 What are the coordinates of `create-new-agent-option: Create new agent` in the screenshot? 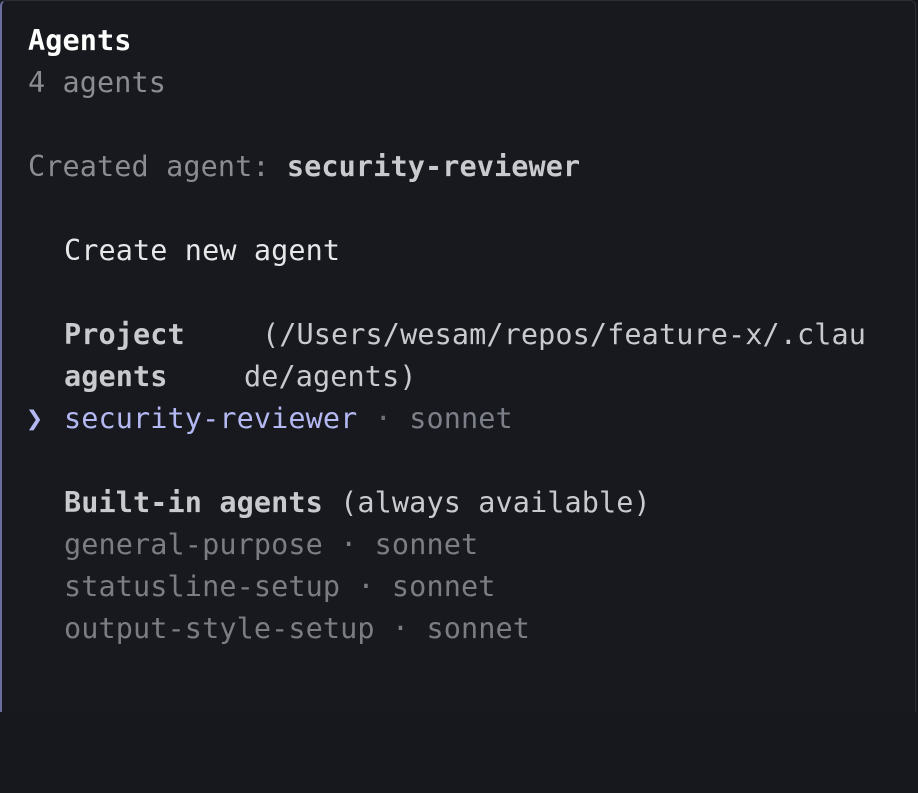 It's located at (202, 251).